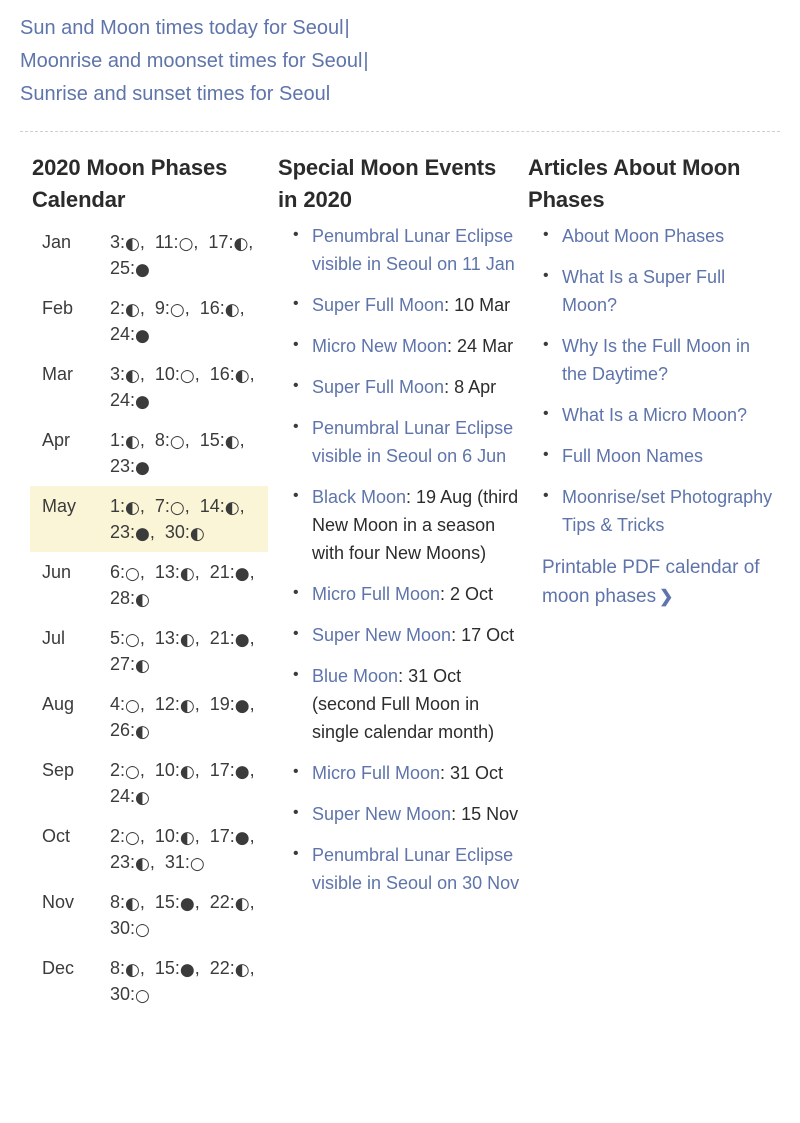 The image size is (800, 1123). I want to click on link-moonrise-moonset-times: Moonrise and moonset times for Seoul, so click(191, 61).